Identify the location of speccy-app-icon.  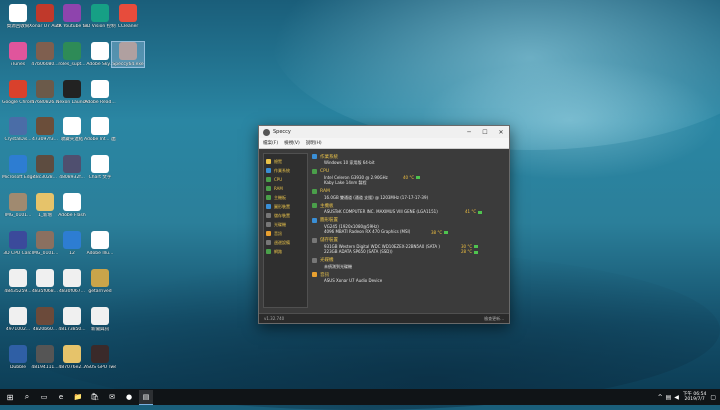
(266, 132).